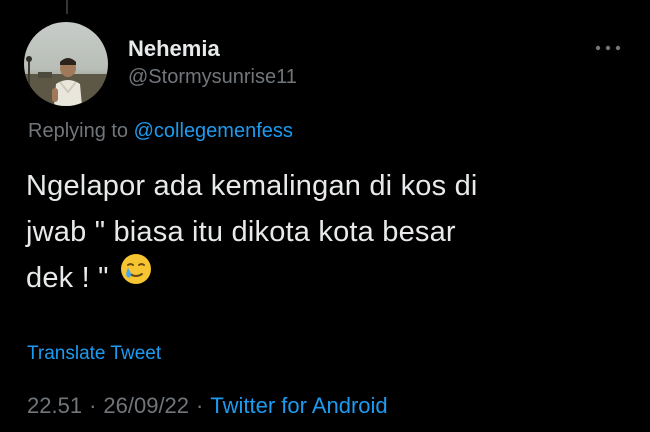  I want to click on replying-to-line: Replying to @collegemenfess, so click(160, 131).